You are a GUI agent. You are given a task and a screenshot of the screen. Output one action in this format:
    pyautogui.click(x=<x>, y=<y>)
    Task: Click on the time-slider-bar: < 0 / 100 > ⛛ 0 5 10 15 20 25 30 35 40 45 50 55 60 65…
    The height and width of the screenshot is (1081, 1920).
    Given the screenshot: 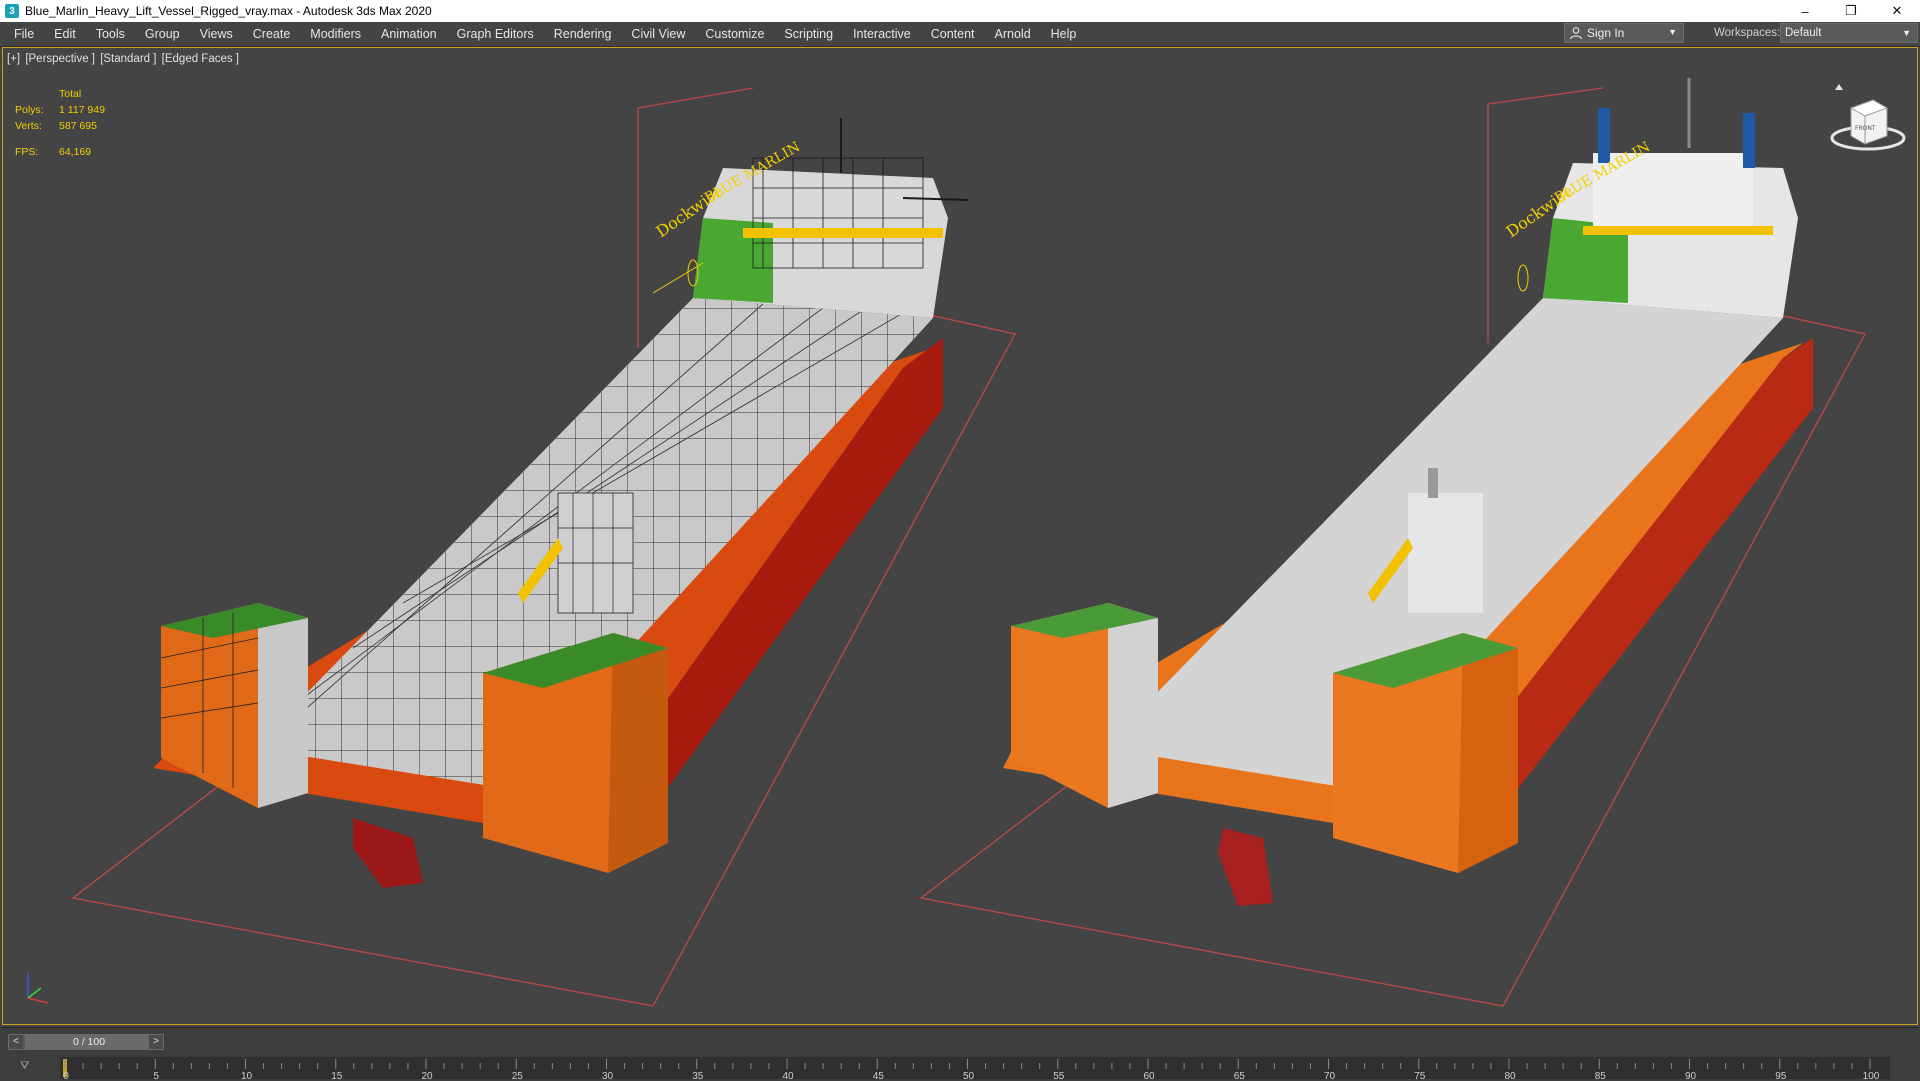 What is the action you would take?
    pyautogui.click(x=960, y=1054)
    